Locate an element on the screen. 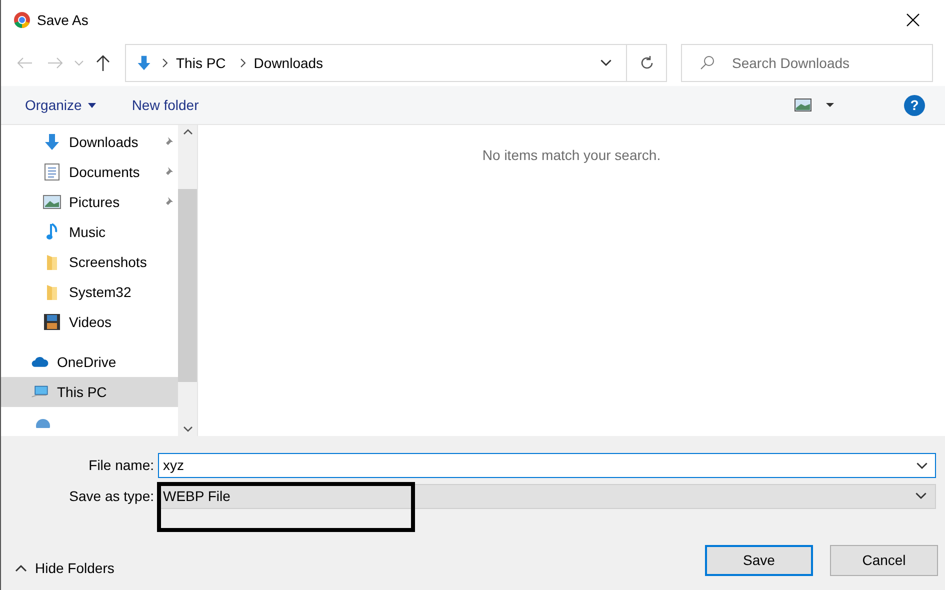 The height and width of the screenshot is (590, 945). caret-down-icon is located at coordinates (92, 105).